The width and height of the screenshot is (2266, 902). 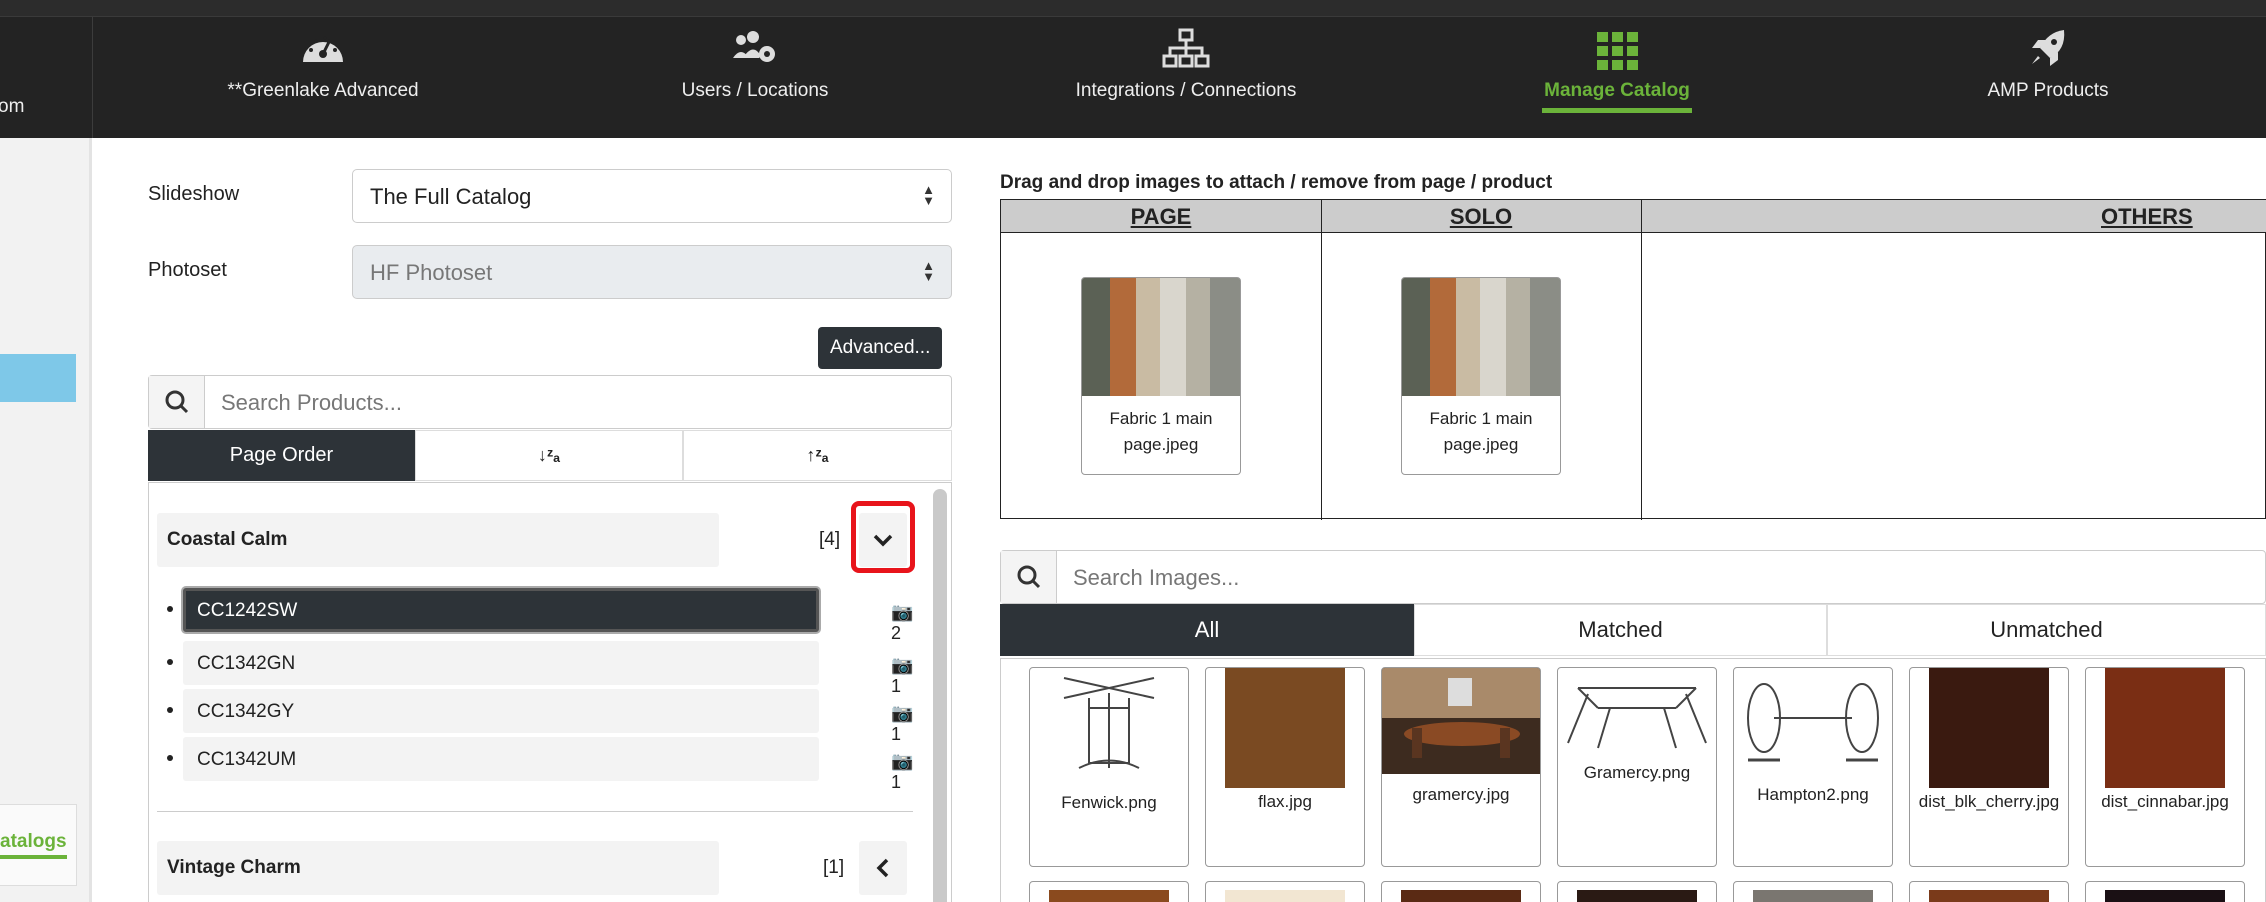 What do you see at coordinates (817, 455) in the screenshot?
I see `tab-sort-za: ↑ᶻₐ` at bounding box center [817, 455].